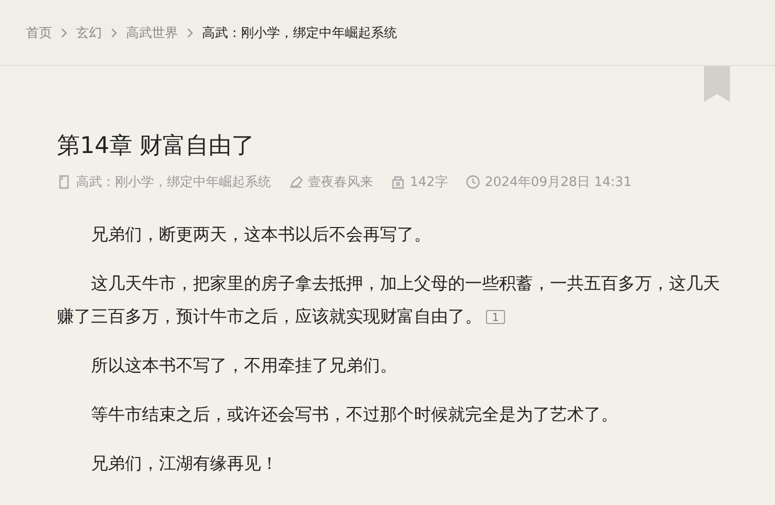 This screenshot has height=505, width=775. What do you see at coordinates (340, 182) in the screenshot?
I see `meta-text: 壹夜春风来` at bounding box center [340, 182].